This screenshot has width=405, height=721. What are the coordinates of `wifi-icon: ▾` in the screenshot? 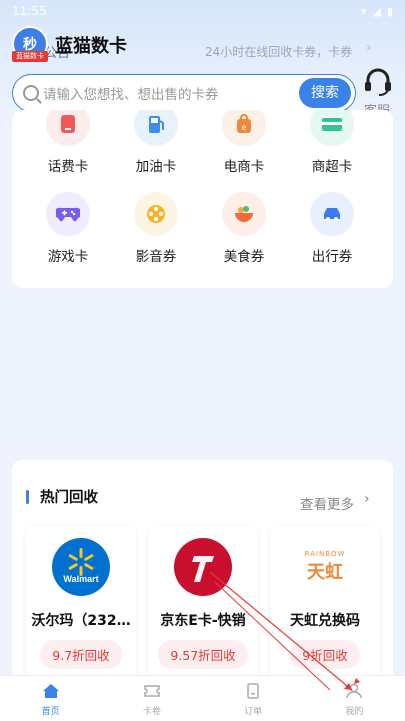 It's located at (363, 11).